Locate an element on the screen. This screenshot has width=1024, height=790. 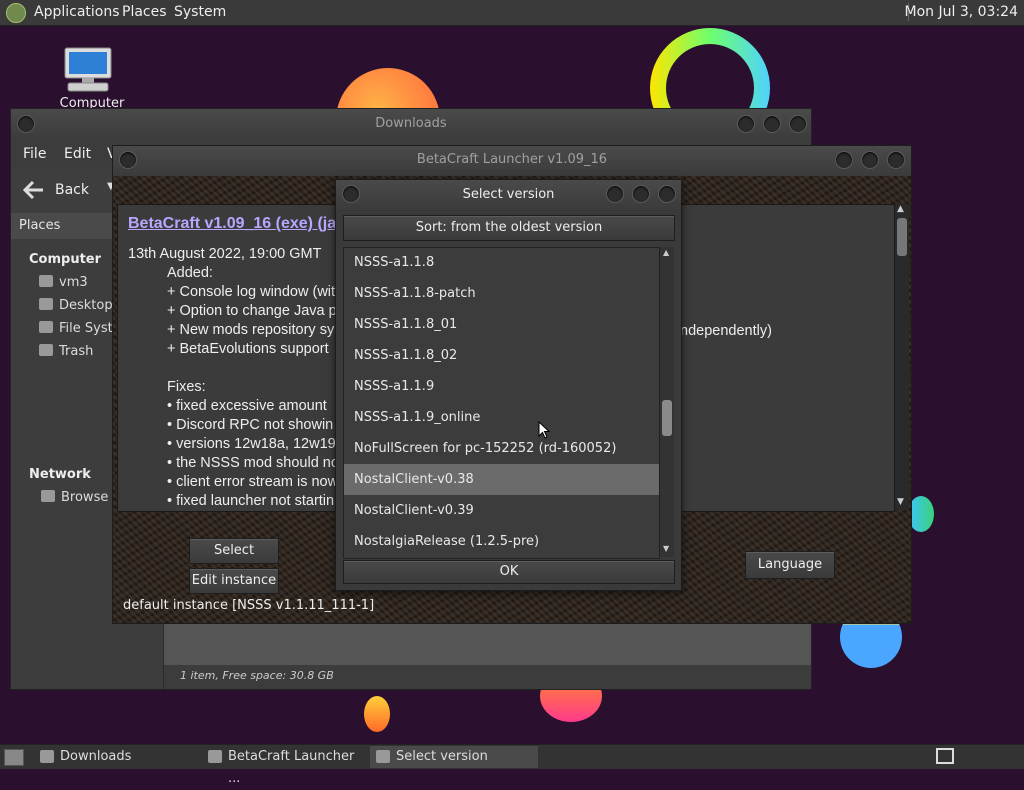
downloads-statusbar: 1 item, Free space: 30.8 GB is located at coordinates (487, 677).